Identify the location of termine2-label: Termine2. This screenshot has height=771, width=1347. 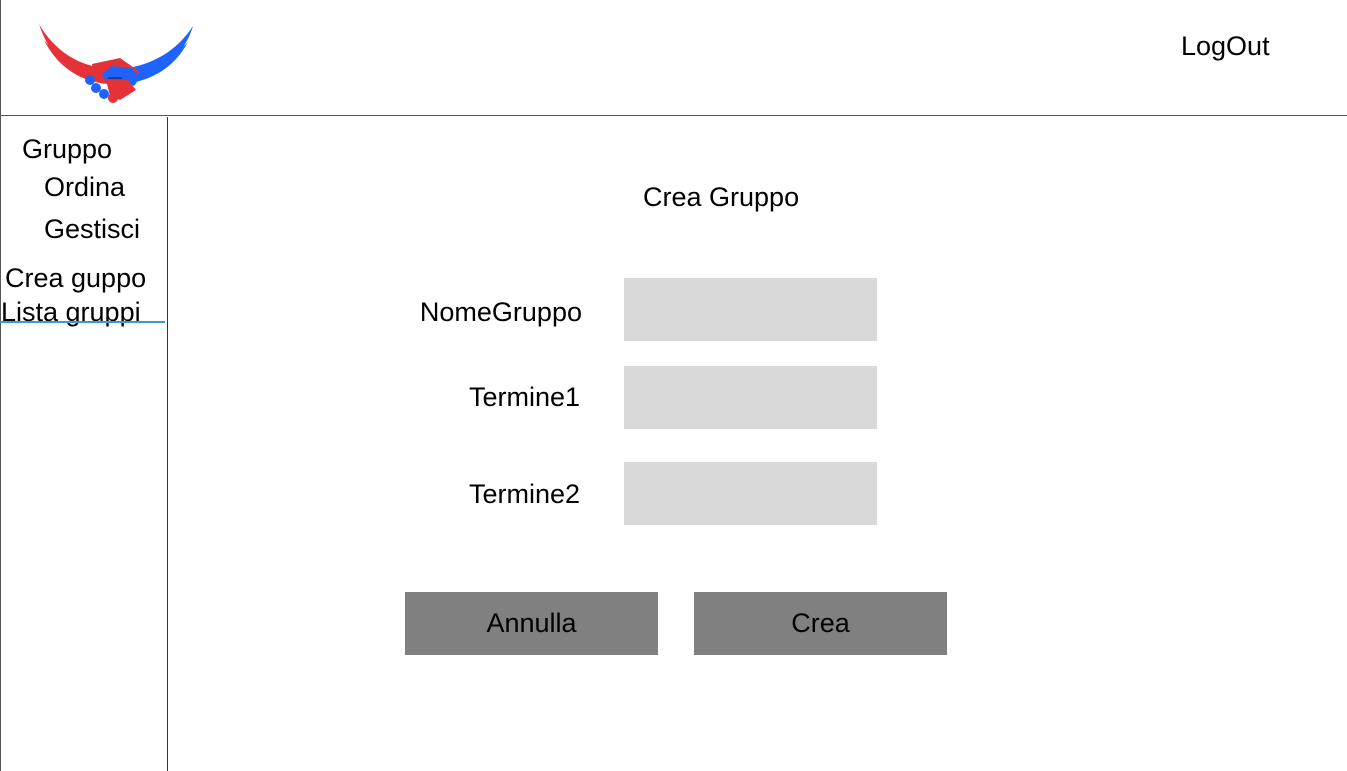
(524, 494).